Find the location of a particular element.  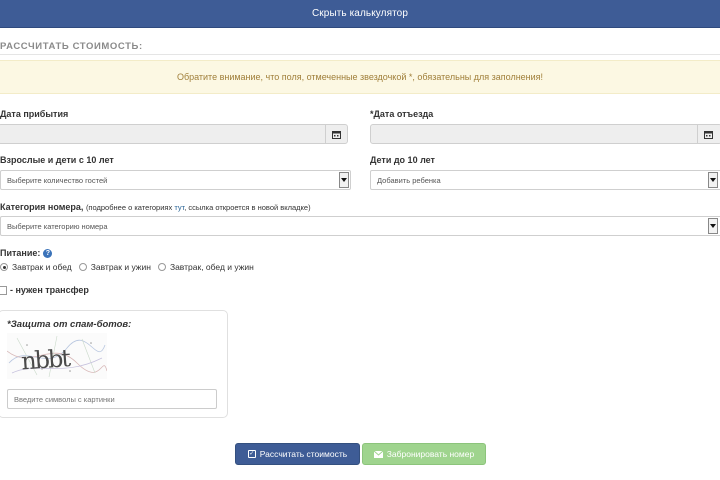

adults-select: Выберите количество гостей is located at coordinates (175, 180).